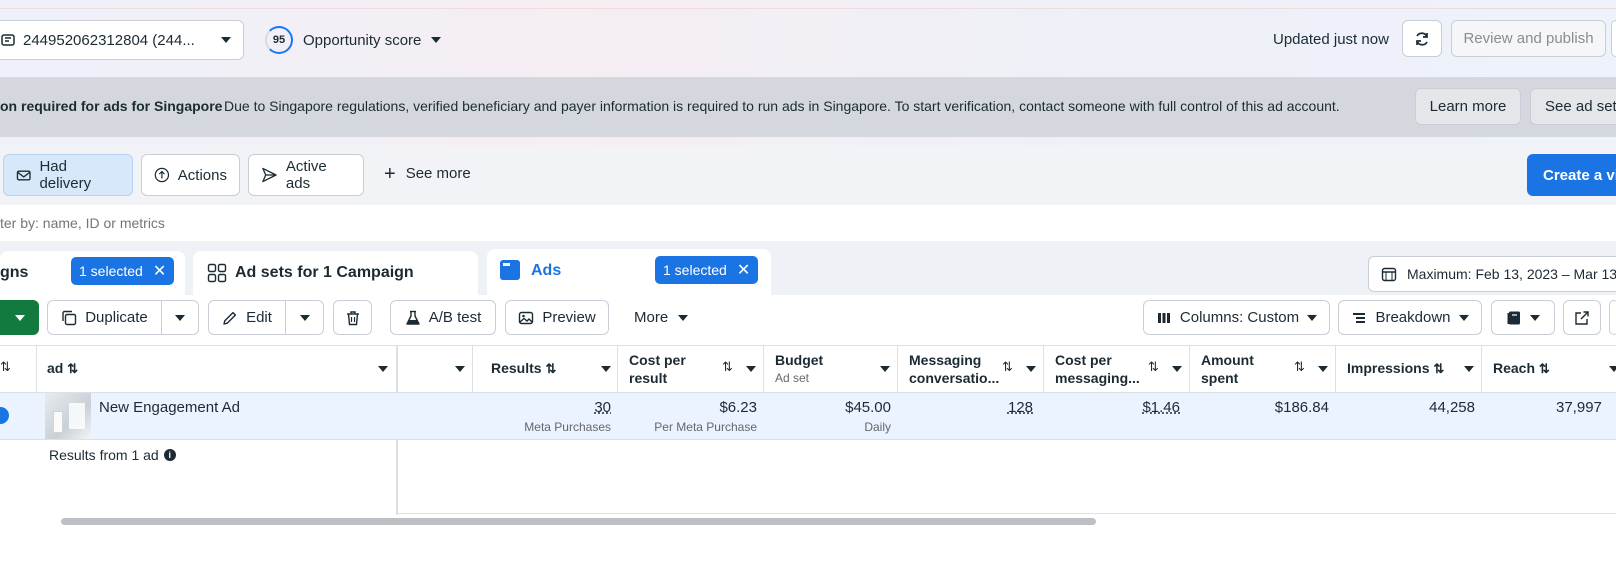  Describe the element at coordinates (1227, 369) in the screenshot. I see `column-header-amount-spent: Amount spent` at that location.